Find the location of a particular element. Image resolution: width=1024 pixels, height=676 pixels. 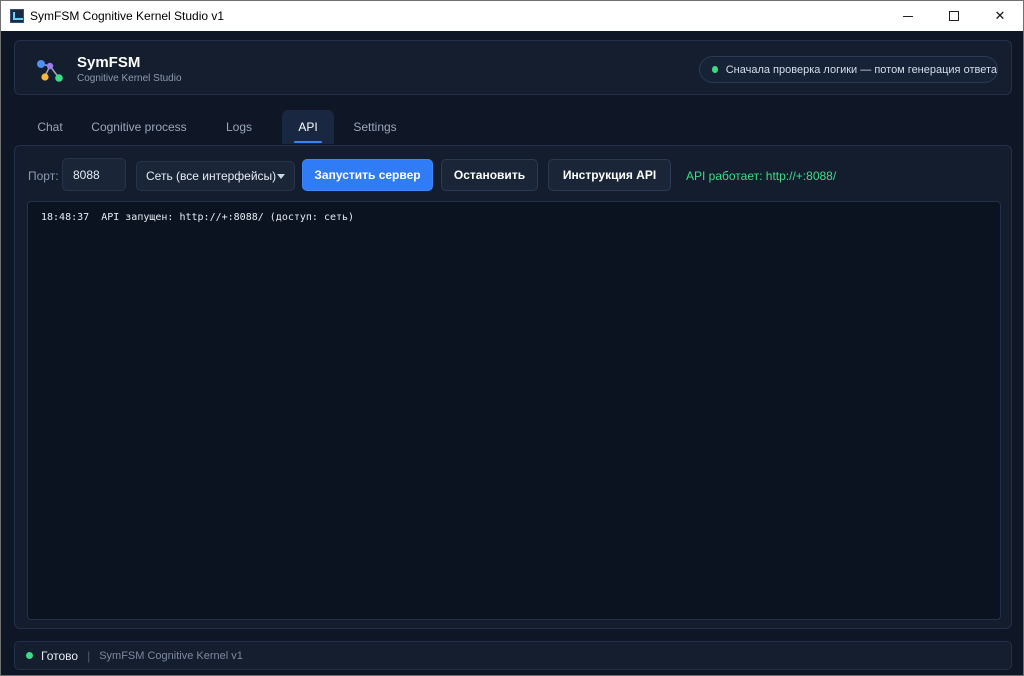

chevron-down-icon is located at coordinates (281, 176).